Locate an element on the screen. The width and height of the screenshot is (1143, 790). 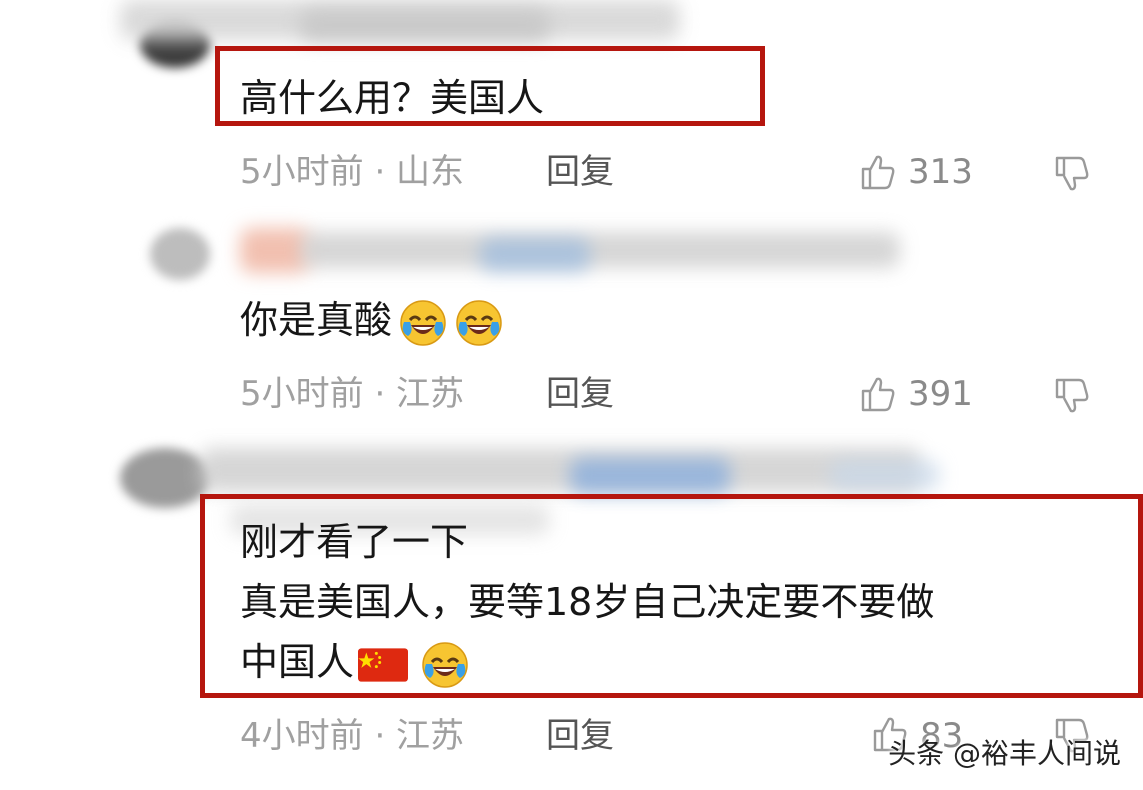
comment-time-location: 5小时前 · 江苏 is located at coordinates (352, 394).